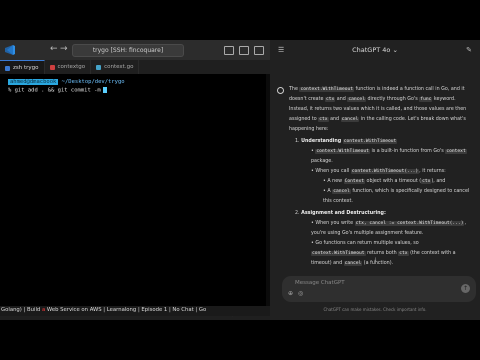 The width and height of the screenshot is (480, 360). What do you see at coordinates (104, 90) in the screenshot?
I see `terminal-cursor` at bounding box center [104, 90].